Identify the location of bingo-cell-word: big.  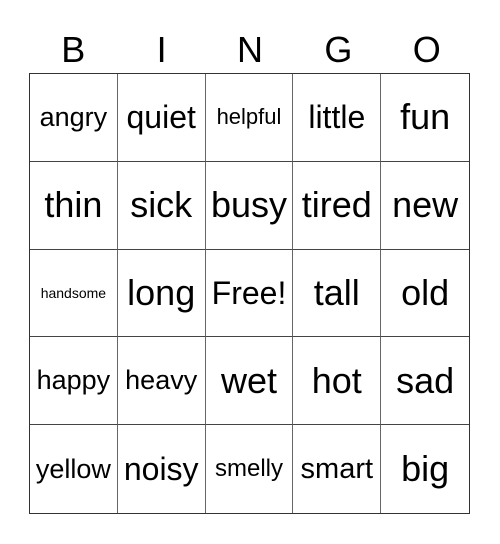
(425, 469).